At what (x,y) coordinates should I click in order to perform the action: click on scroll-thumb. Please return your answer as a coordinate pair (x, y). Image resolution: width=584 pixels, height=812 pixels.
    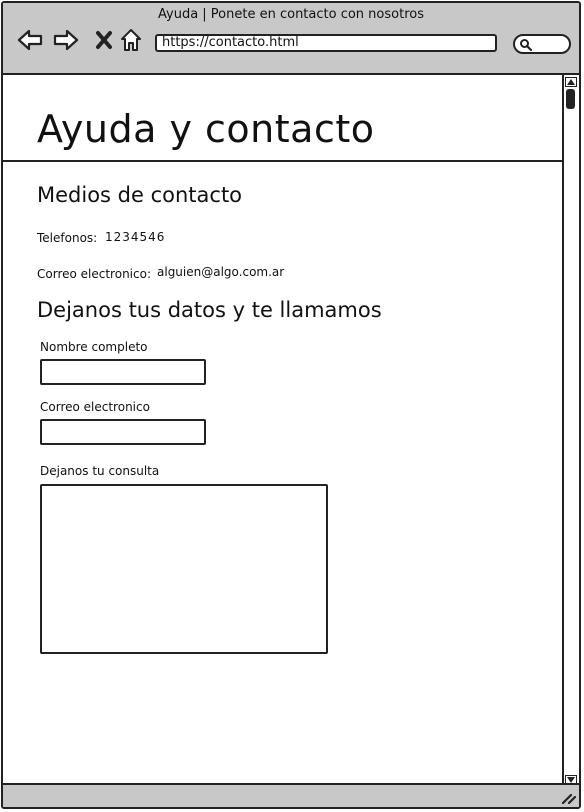
    Looking at the image, I should click on (570, 99).